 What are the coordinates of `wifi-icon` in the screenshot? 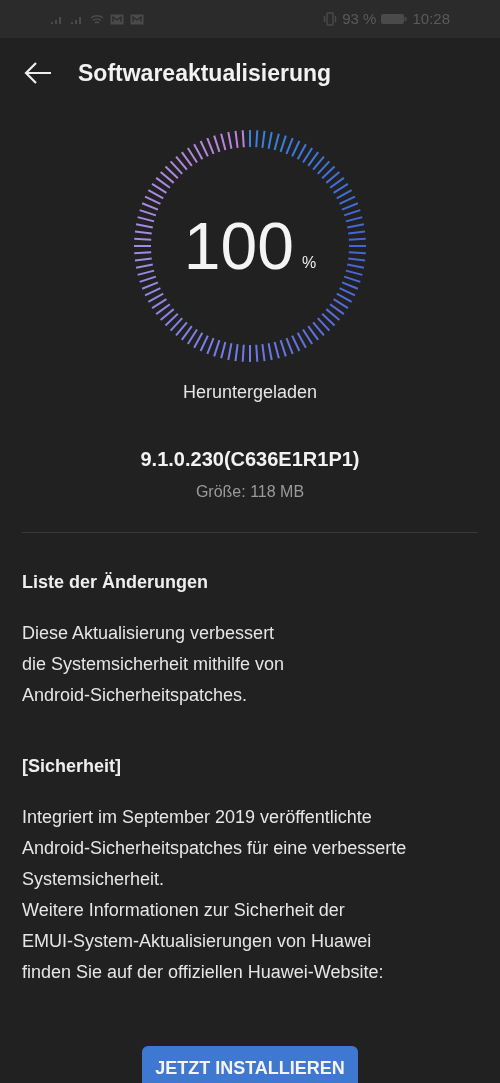 It's located at (97, 19).